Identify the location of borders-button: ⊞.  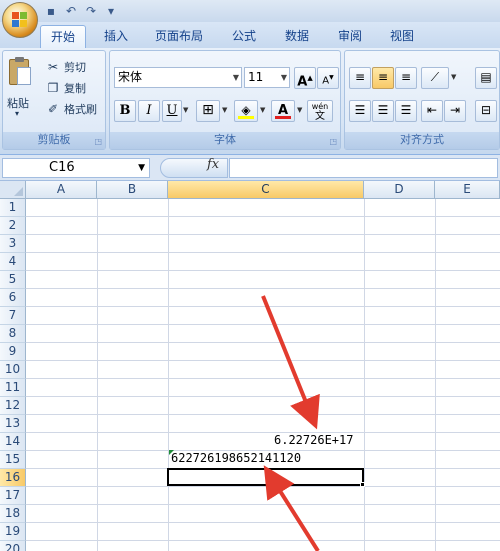
(208, 111).